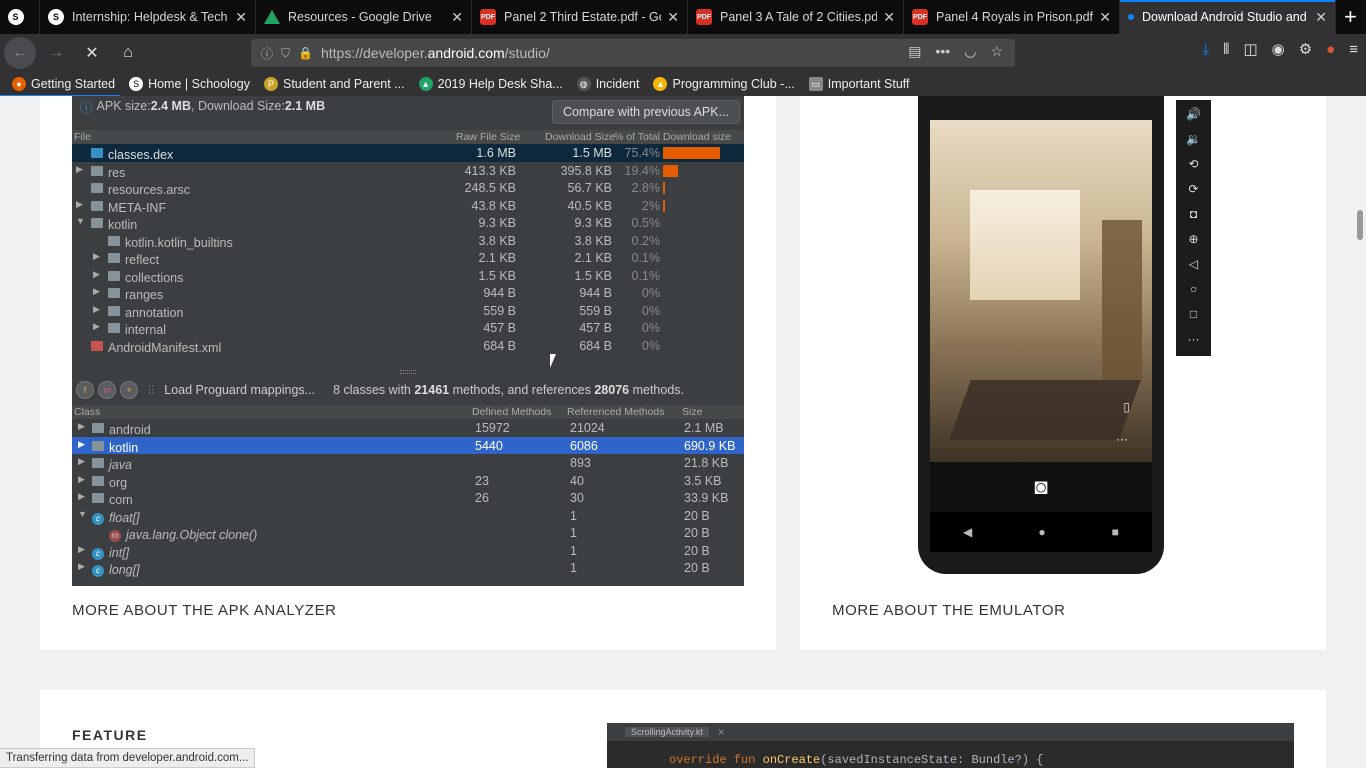  What do you see at coordinates (267, 53) in the screenshot?
I see `info-icon: ⓘ` at bounding box center [267, 53].